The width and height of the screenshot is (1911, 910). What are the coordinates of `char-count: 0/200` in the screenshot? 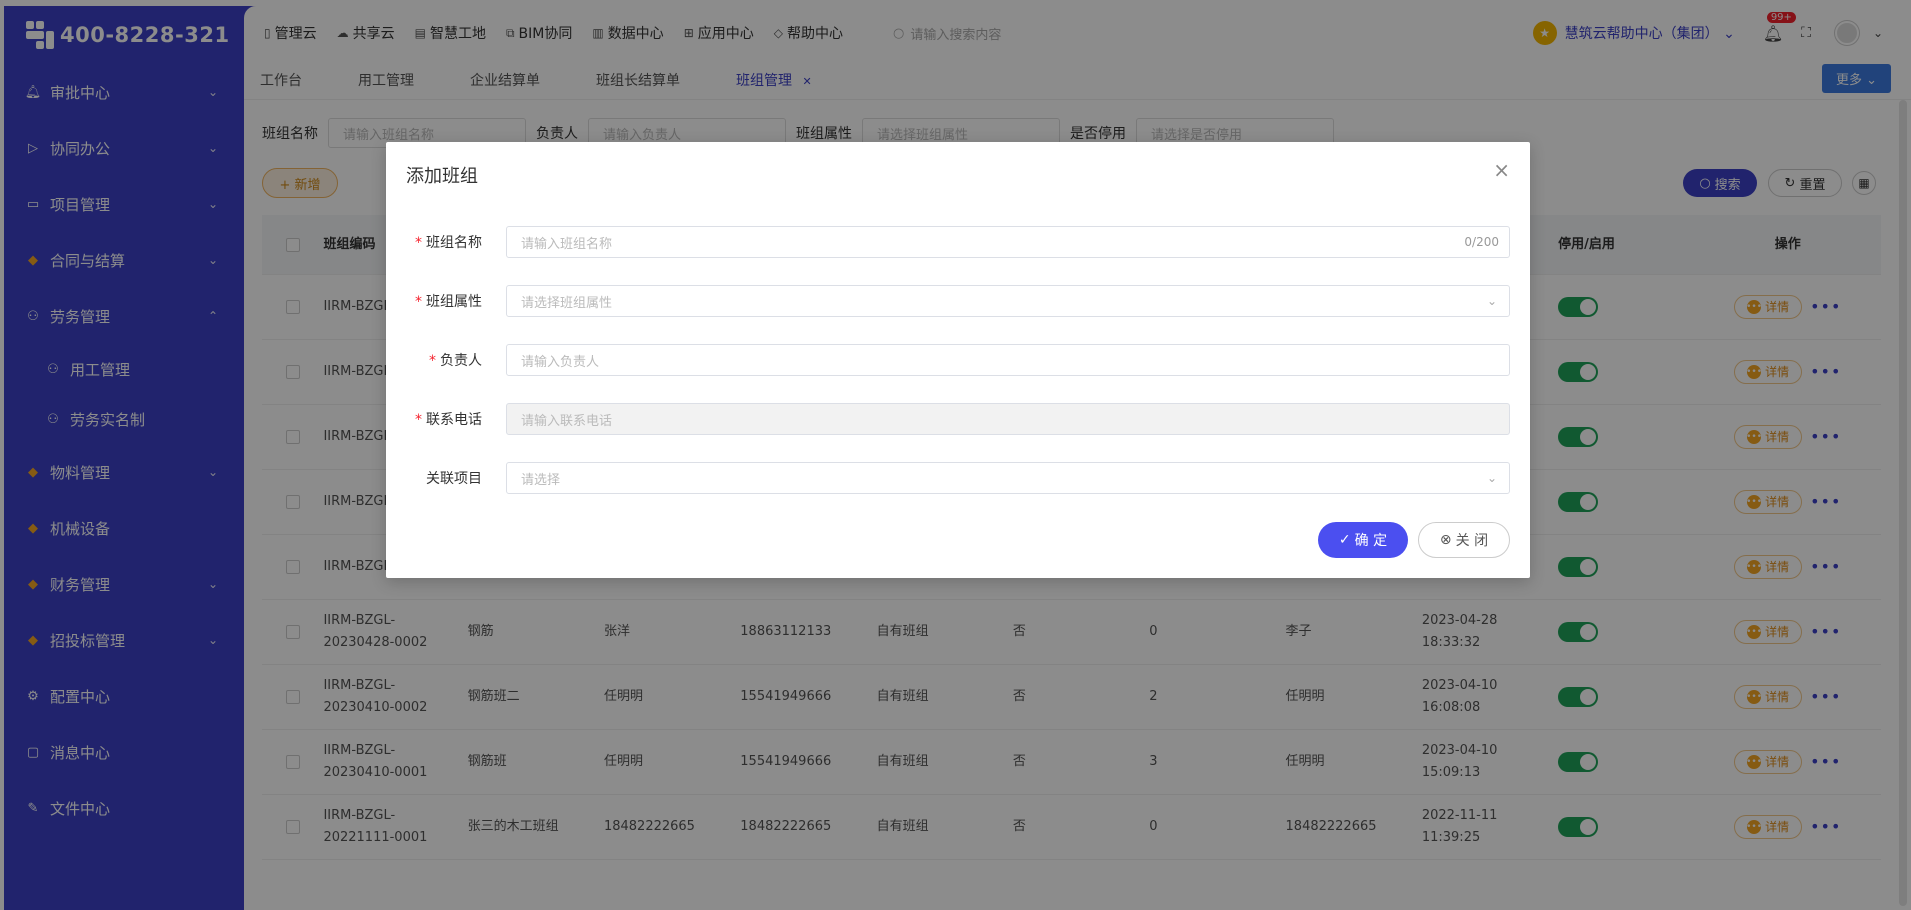 It's located at (1481, 242).